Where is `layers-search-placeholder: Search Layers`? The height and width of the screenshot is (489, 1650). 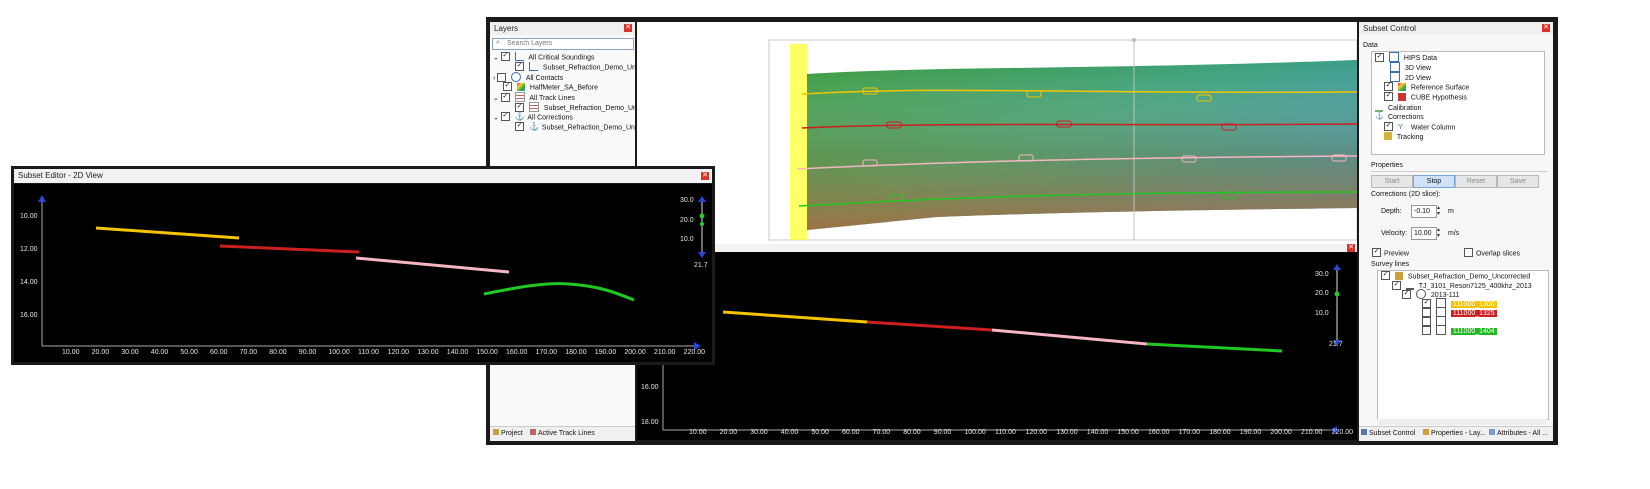
layers-search-placeholder: Search Layers is located at coordinates (530, 43).